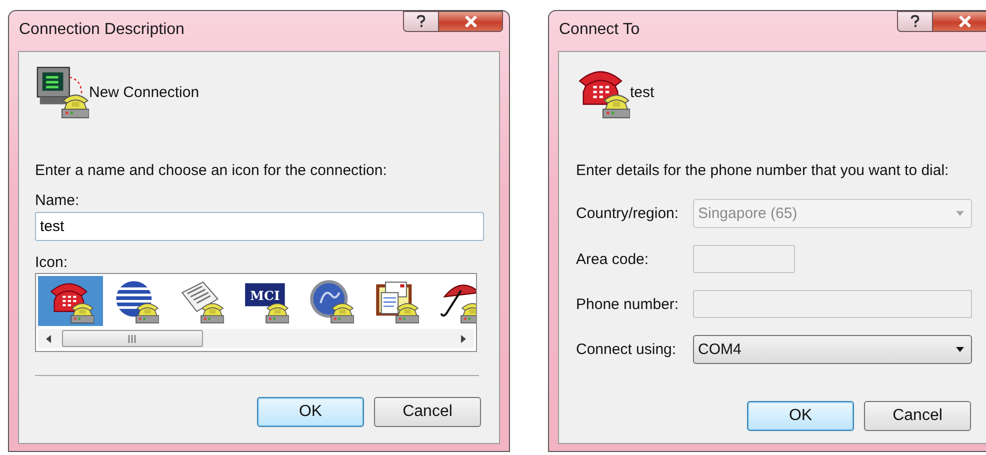 The width and height of the screenshot is (986, 455). Describe the element at coordinates (256, 338) in the screenshot. I see `horizontal-scrollbar` at that location.